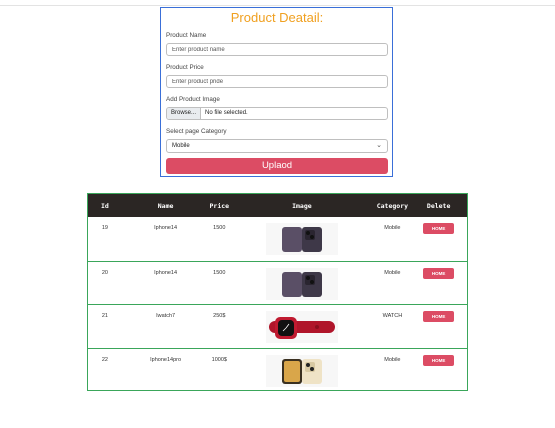 Image resolution: width=555 pixels, height=428 pixels. I want to click on cell-id: 19, so click(104, 228).